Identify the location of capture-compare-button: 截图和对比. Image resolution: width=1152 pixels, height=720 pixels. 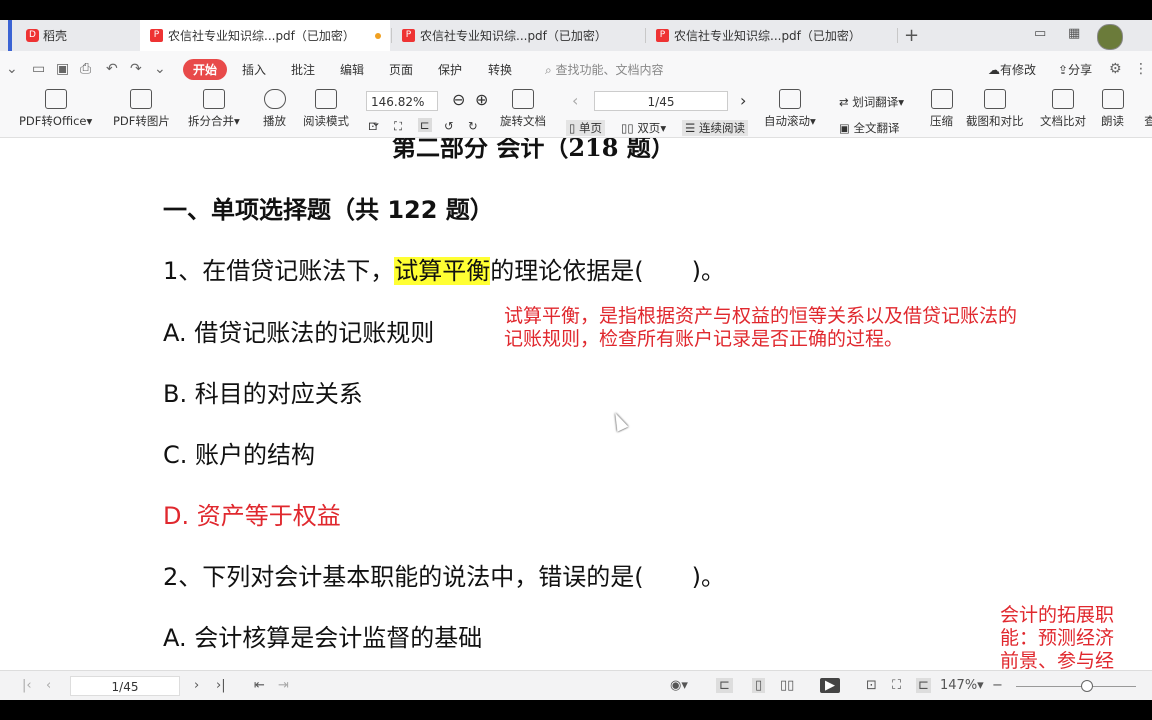
(995, 109).